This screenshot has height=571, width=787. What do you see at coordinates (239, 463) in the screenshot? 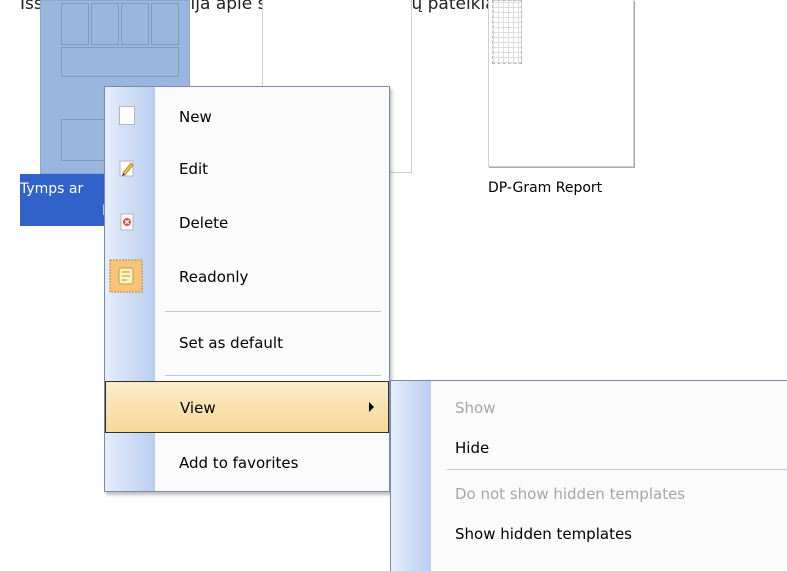
I see `menu-item-label: Add to favorites` at bounding box center [239, 463].